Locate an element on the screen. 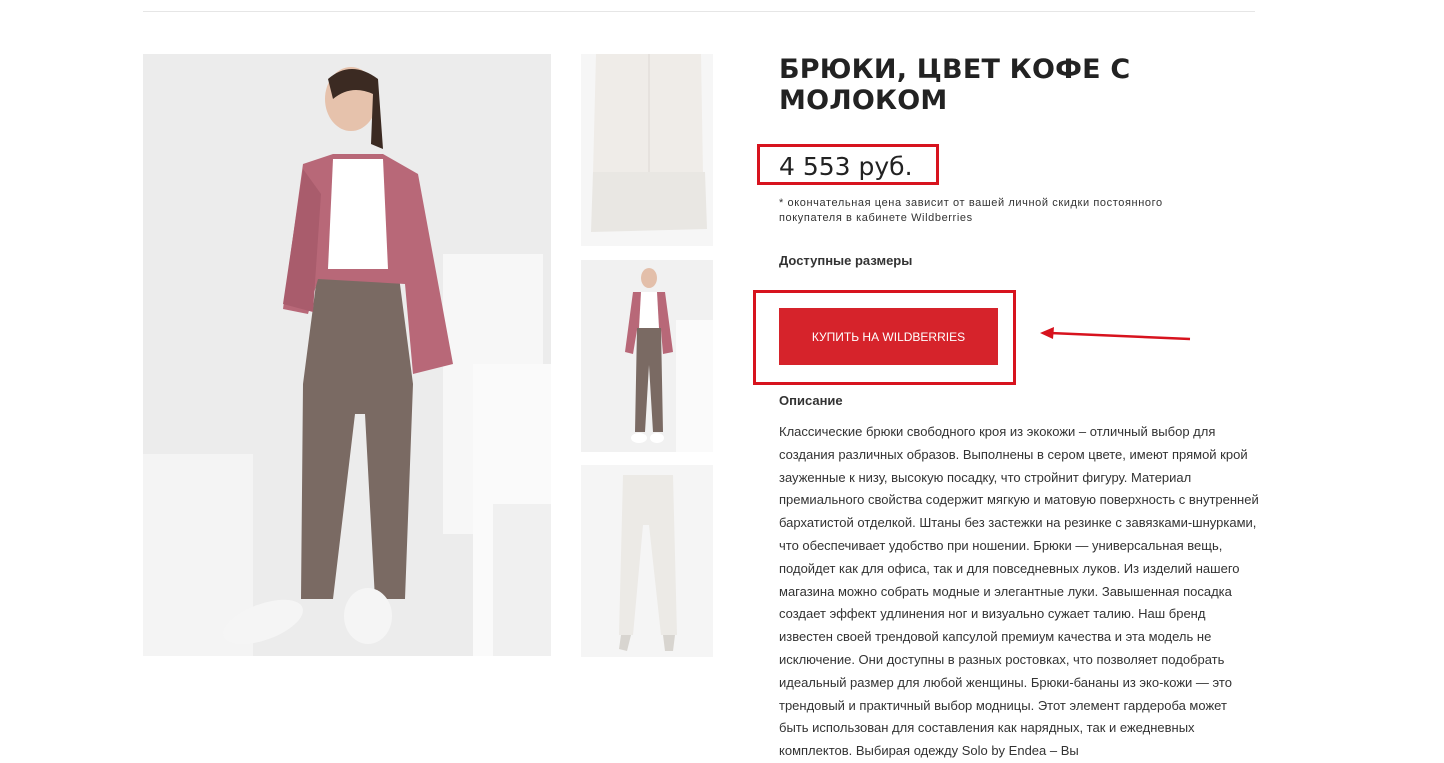  product-price: 4 553 руб. is located at coordinates (846, 166).